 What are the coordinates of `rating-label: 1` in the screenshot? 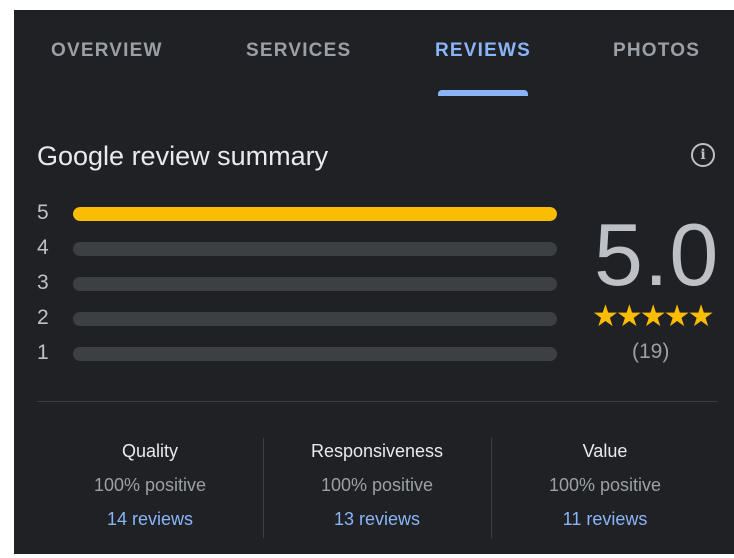 It's located at (43, 352).